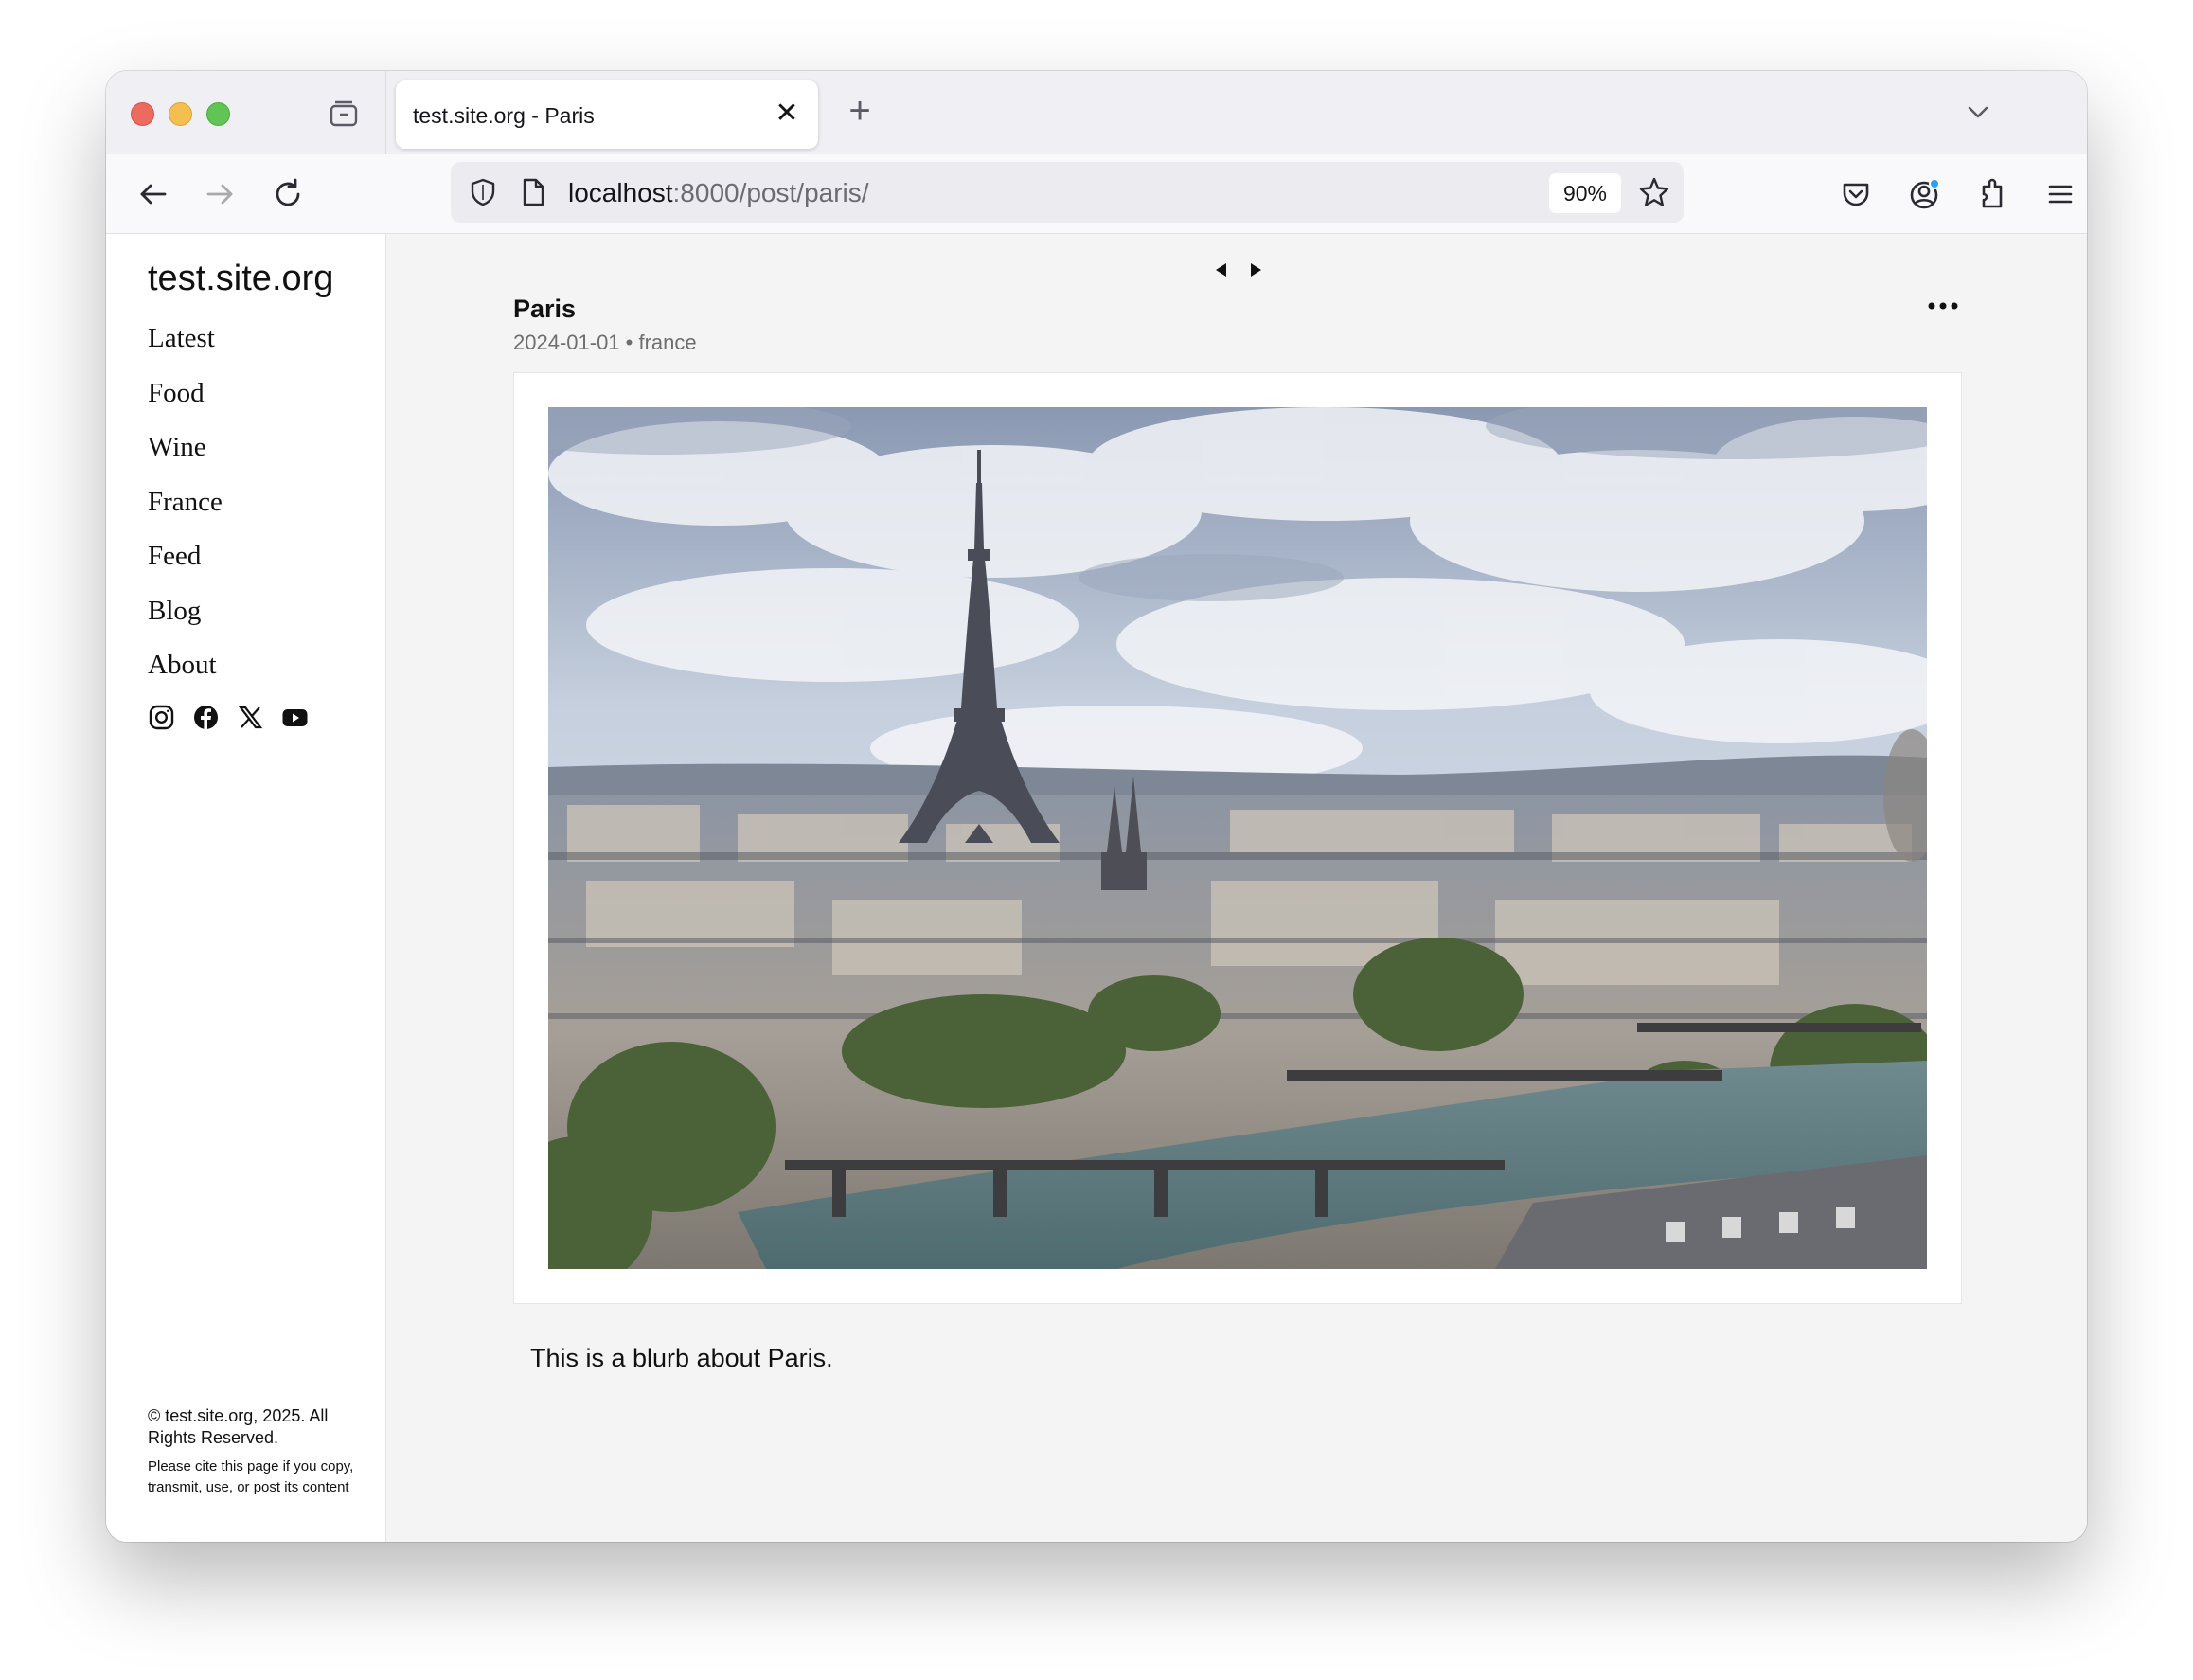 The height and width of the screenshot is (1680, 2193). What do you see at coordinates (2060, 194) in the screenshot?
I see `hamburger-menu-icon` at bounding box center [2060, 194].